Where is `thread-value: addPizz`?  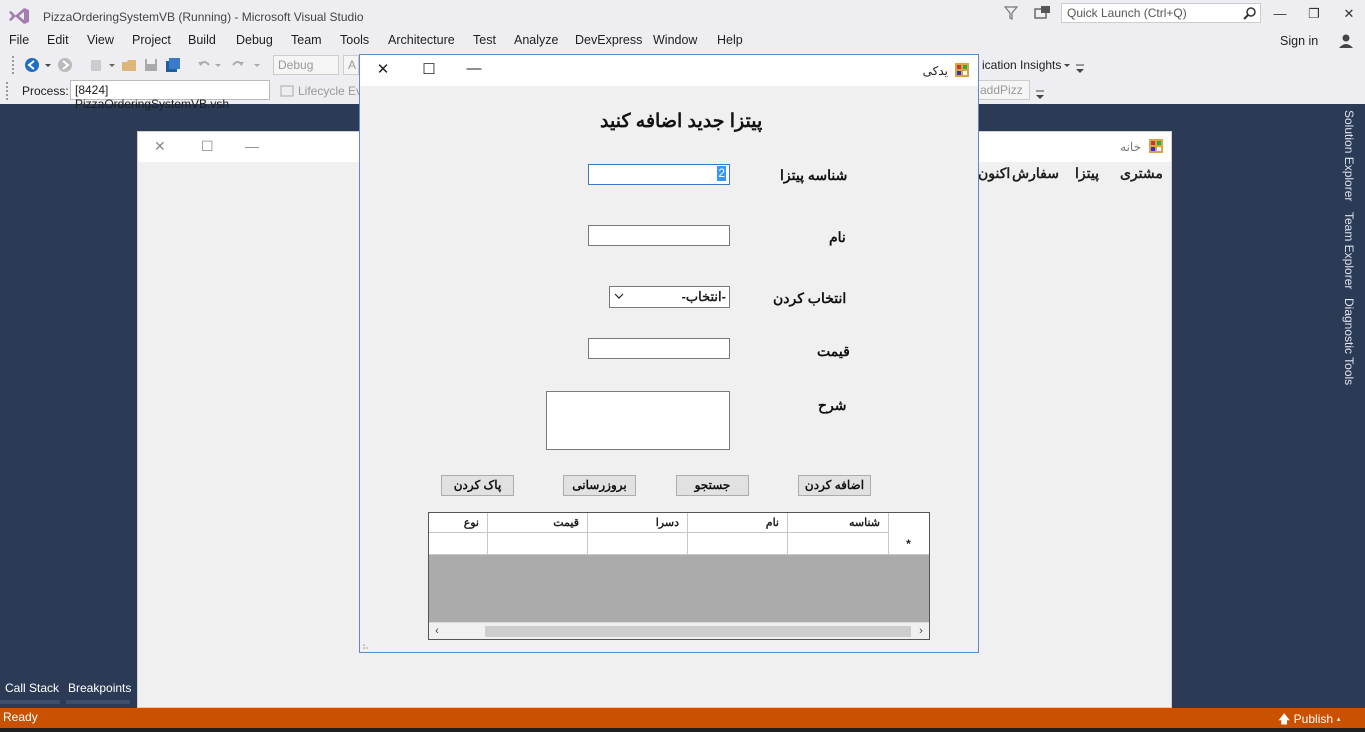
thread-value: addPizz is located at coordinates (1001, 90).